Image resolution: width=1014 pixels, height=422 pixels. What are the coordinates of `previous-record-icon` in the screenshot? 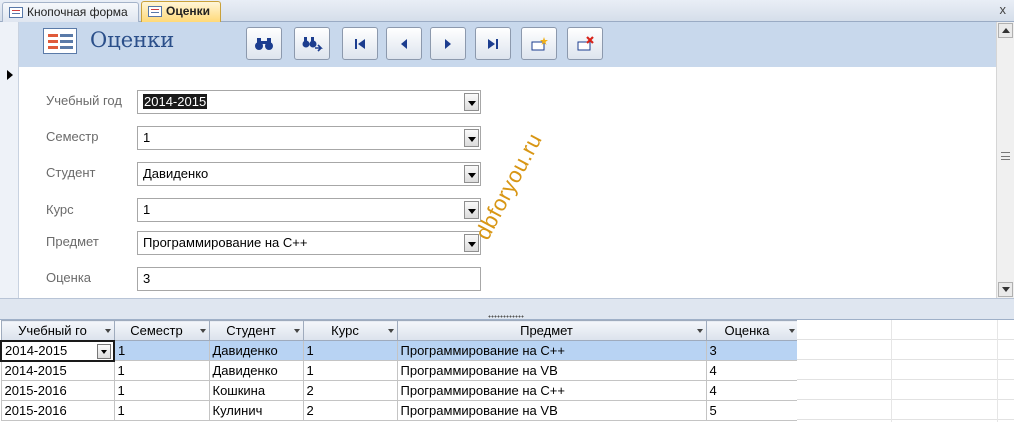 It's located at (404, 43).